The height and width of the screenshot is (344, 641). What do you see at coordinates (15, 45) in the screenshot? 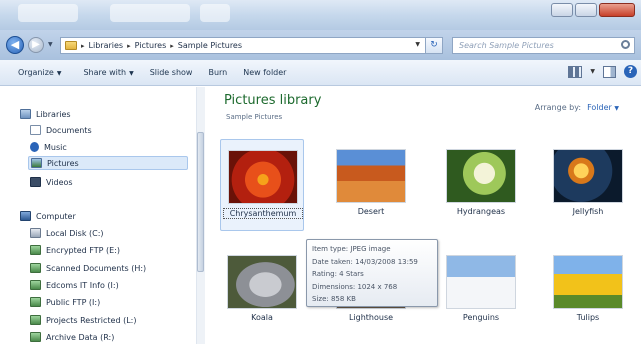
I see `back-button: ◀` at bounding box center [15, 45].